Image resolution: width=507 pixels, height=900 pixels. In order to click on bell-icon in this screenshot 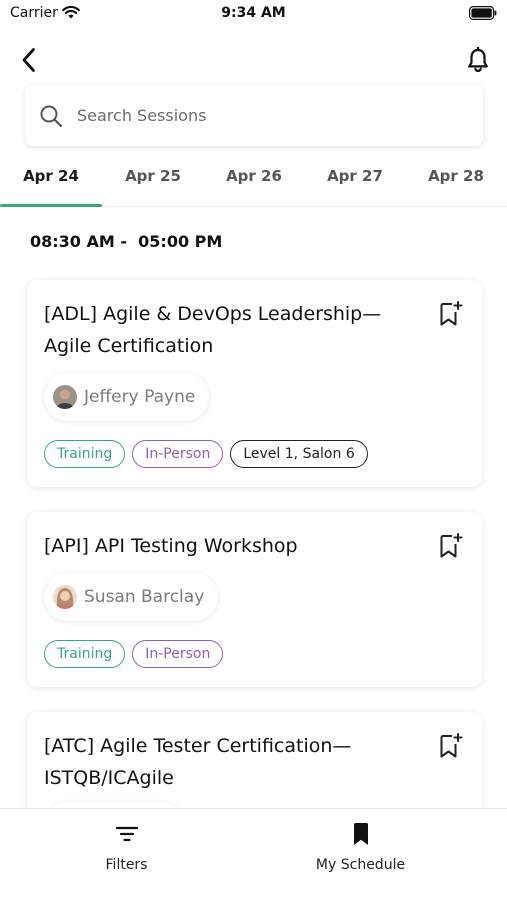, I will do `click(478, 59)`.